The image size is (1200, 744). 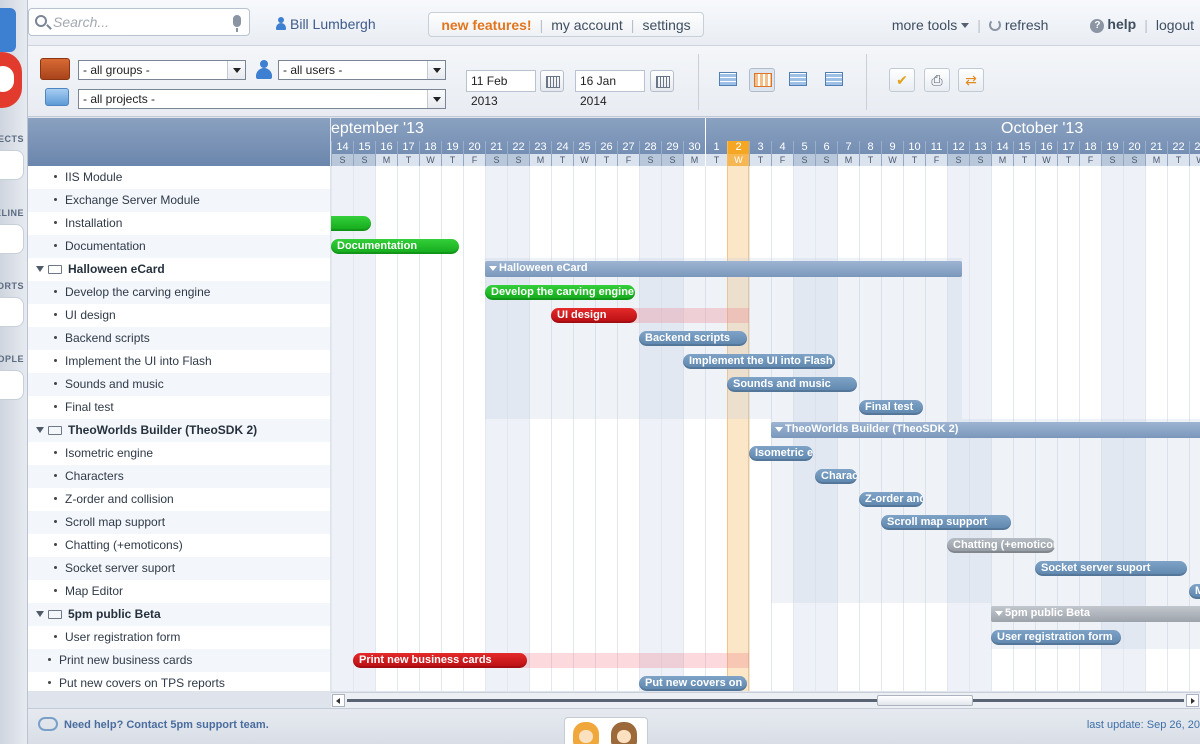 I want to click on app-logo, so click(x=11, y=58).